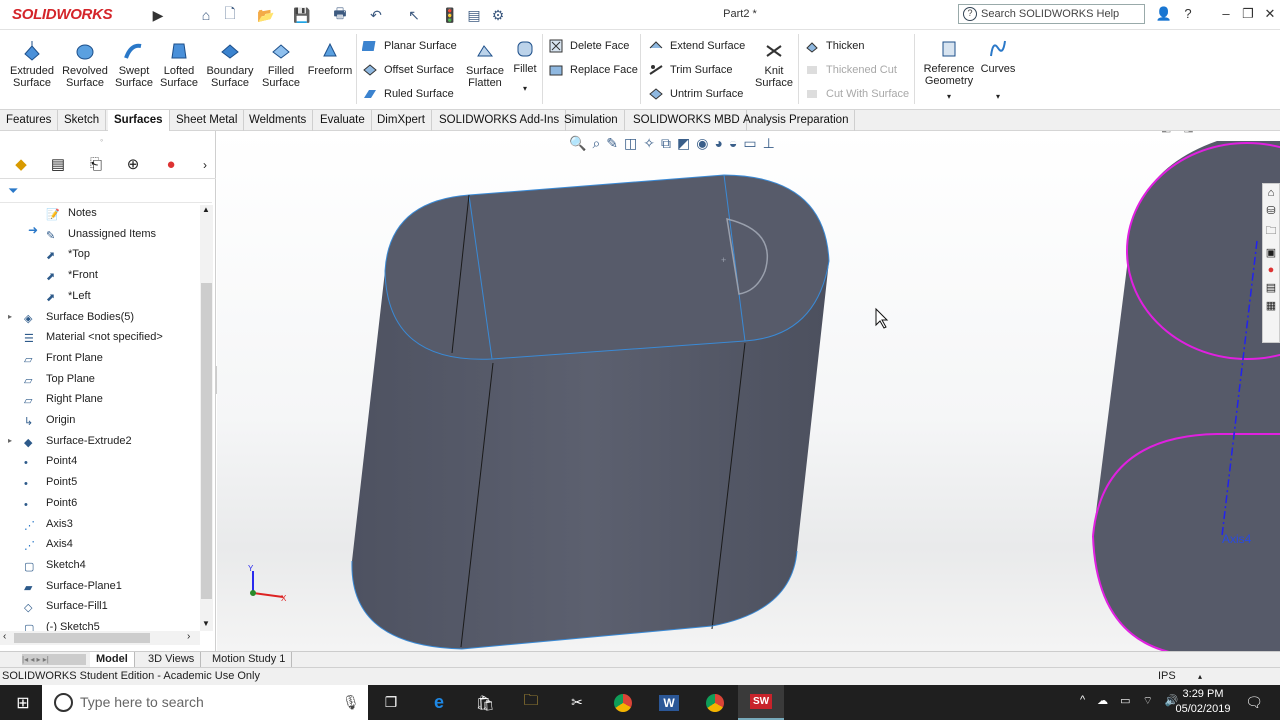 This screenshot has width=1280, height=720. I want to click on tree-item: • Point6, so click(100, 503).